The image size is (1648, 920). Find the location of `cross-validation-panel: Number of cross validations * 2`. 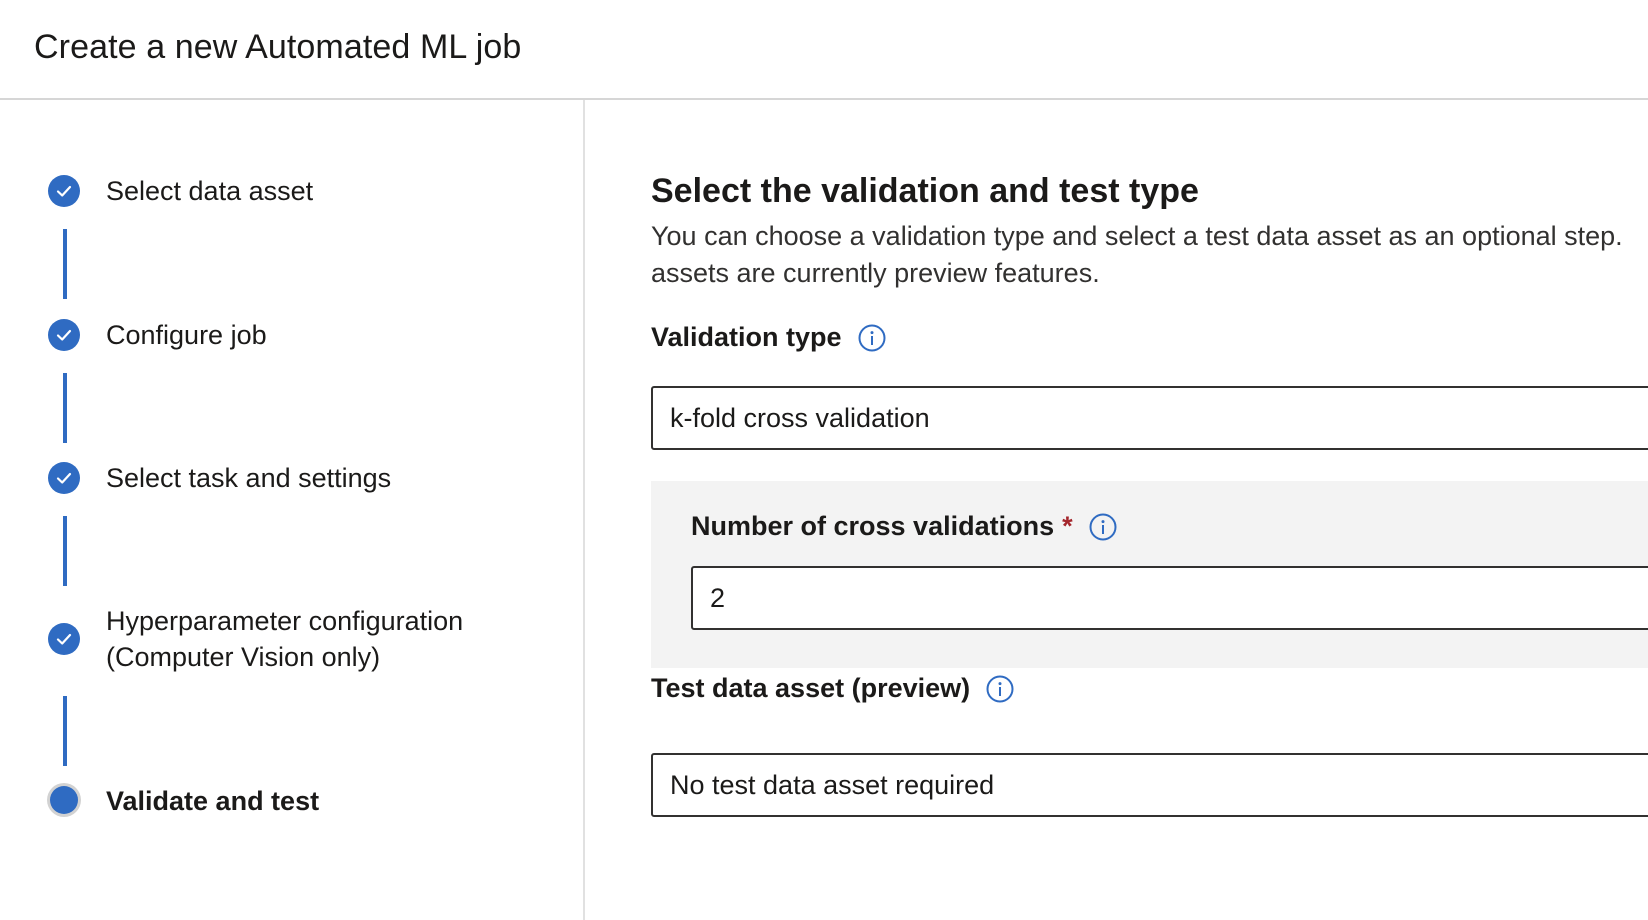

cross-validation-panel: Number of cross validations * 2 is located at coordinates (1149, 574).